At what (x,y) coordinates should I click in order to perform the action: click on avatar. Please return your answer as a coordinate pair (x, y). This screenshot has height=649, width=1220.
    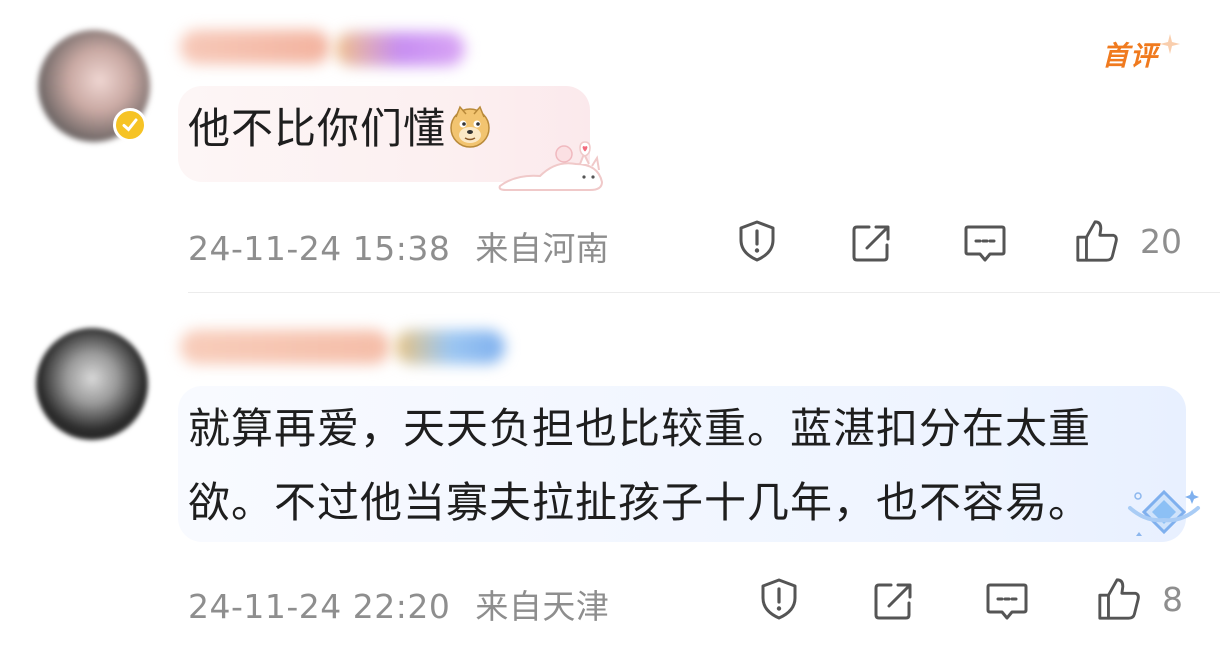
    Looking at the image, I should click on (92, 384).